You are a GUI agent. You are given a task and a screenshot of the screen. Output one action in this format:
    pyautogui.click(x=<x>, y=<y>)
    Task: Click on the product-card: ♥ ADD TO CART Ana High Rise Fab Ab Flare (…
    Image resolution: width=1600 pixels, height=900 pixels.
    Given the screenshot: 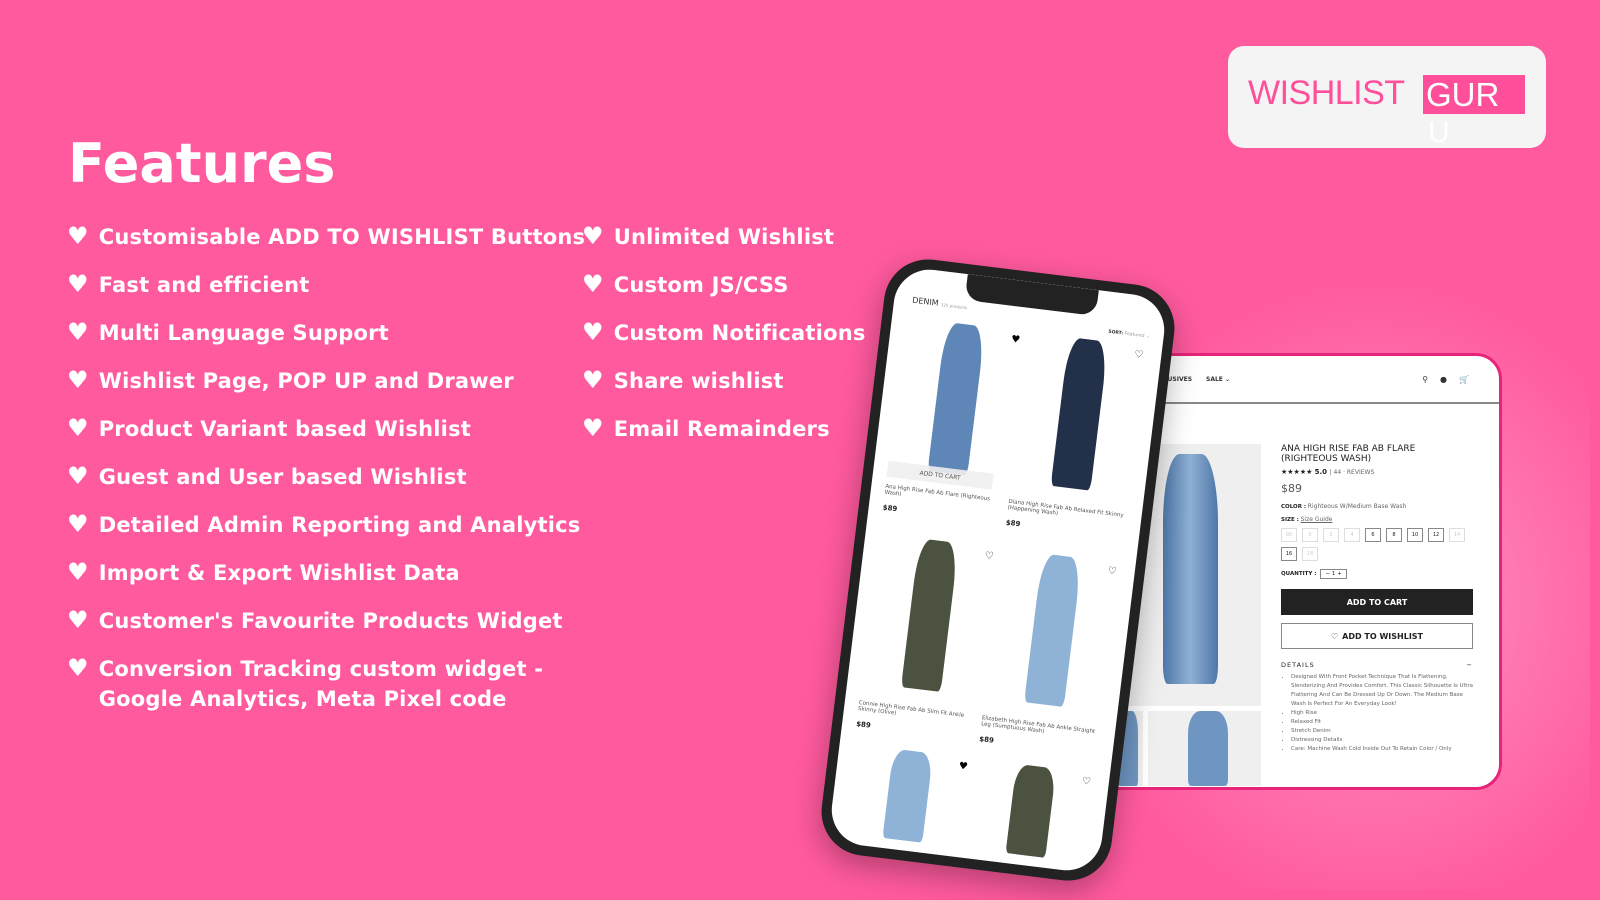 What is the action you would take?
    pyautogui.click(x=950, y=431)
    